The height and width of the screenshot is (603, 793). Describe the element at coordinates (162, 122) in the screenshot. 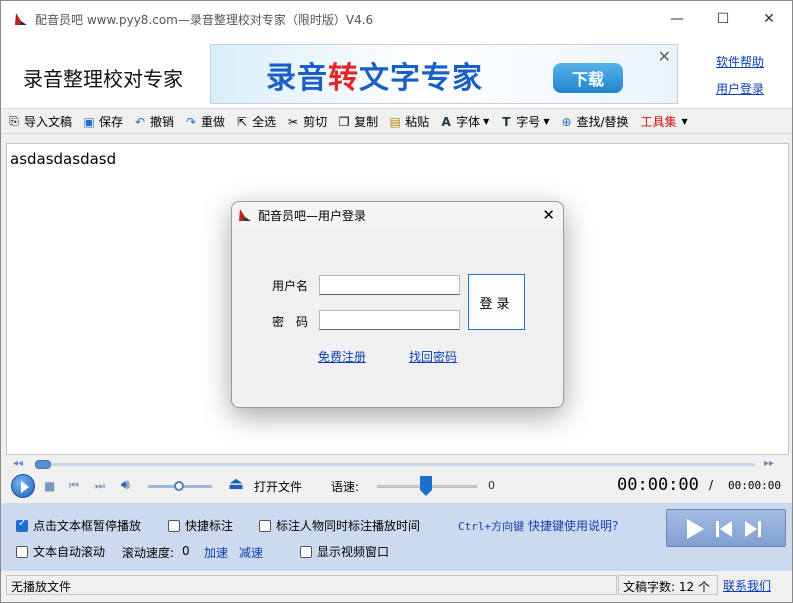

I see `toolbar-label: 撤销` at that location.